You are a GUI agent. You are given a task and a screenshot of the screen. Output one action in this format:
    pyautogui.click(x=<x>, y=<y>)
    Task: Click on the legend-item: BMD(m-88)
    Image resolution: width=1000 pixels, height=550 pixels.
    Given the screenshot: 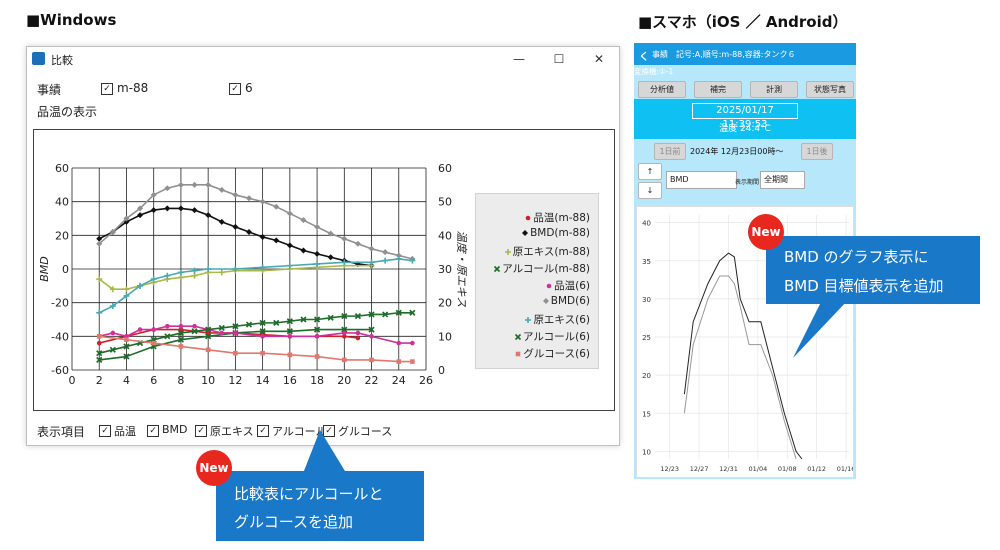 What is the action you would take?
    pyautogui.click(x=555, y=233)
    